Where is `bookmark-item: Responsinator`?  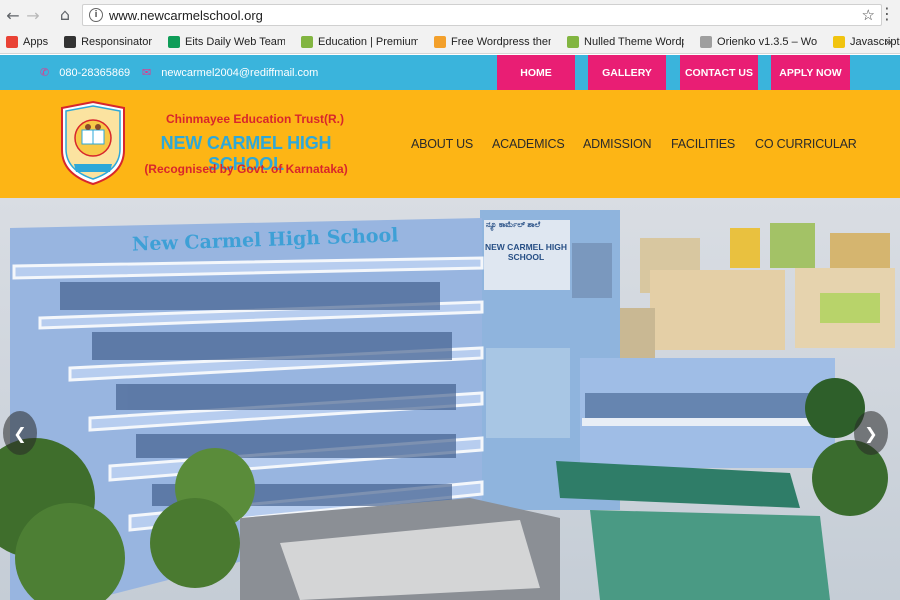
bookmark-item: Responsinator is located at coordinates (105, 41).